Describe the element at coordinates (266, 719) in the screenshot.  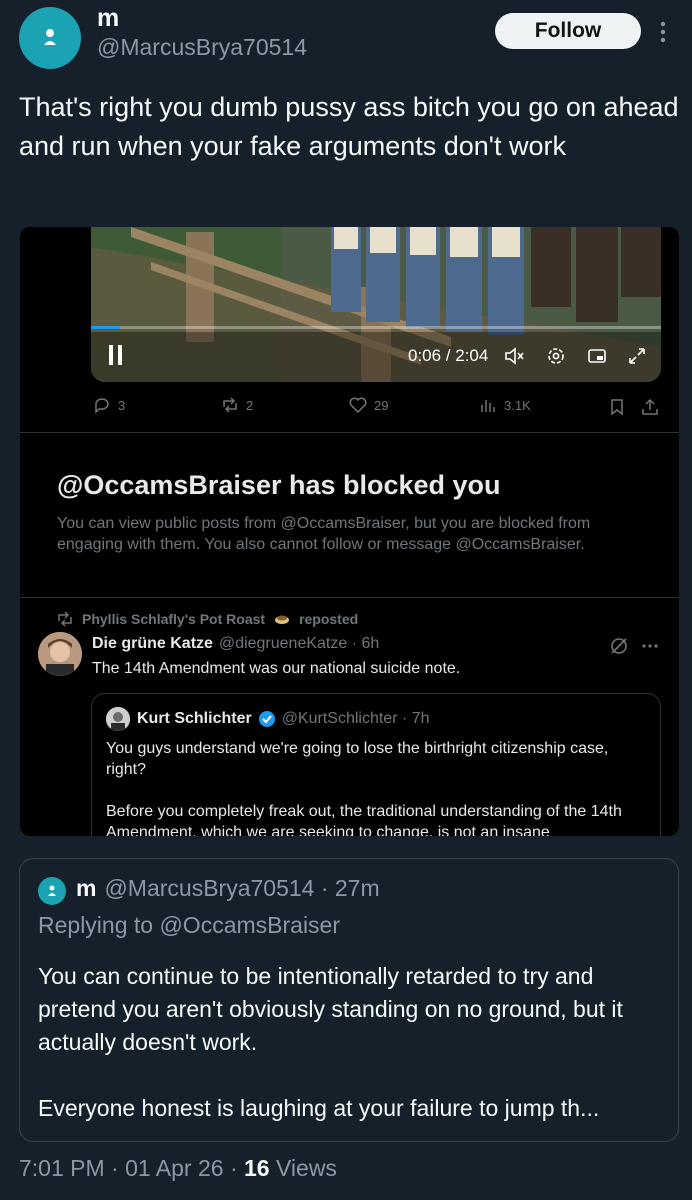
I see `verified-badge-icon` at that location.